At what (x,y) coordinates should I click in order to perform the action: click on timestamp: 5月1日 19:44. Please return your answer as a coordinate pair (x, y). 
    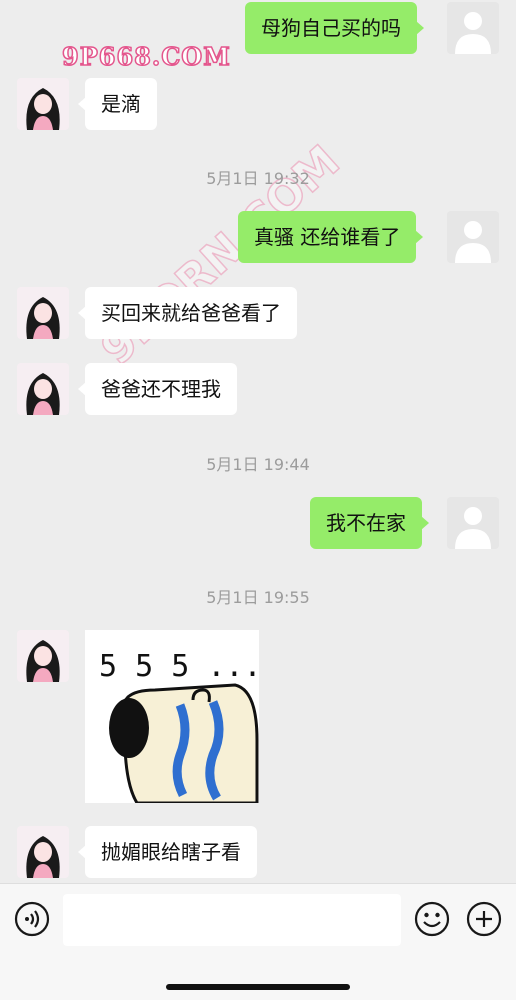
    Looking at the image, I should click on (258, 464).